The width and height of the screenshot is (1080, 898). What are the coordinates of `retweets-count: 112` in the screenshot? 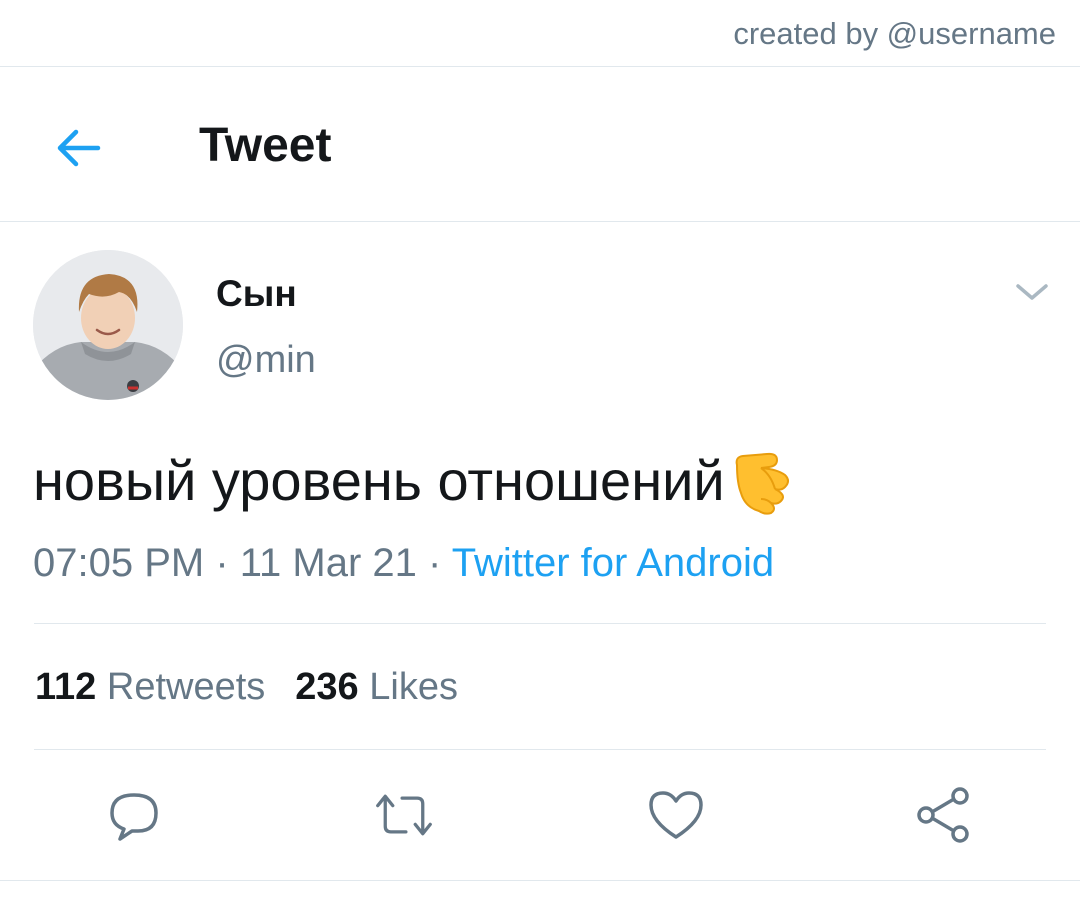 It's located at (66, 687).